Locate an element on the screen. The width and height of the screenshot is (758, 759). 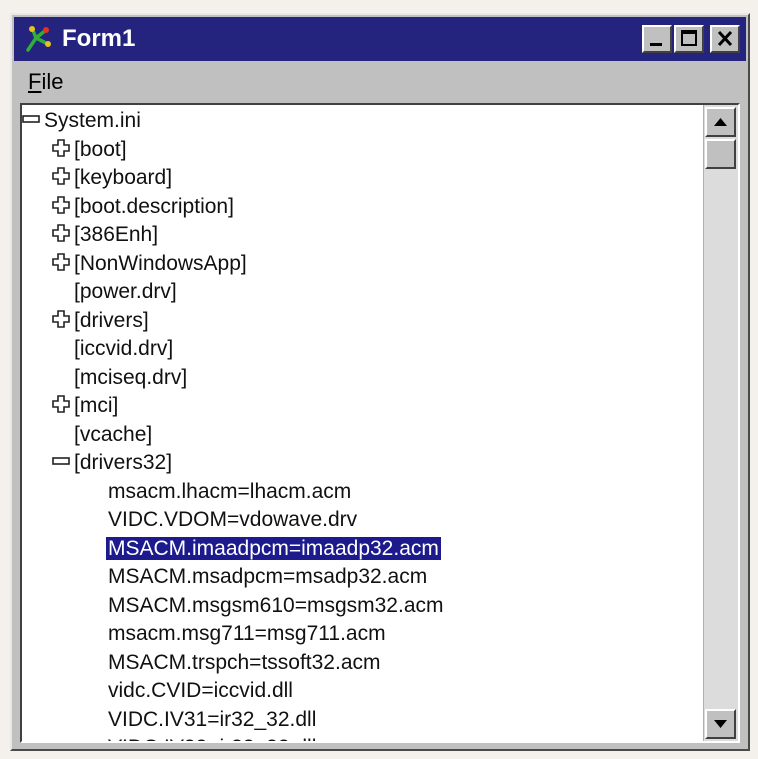
tree-node-label: MSACM.msadpcm=msadp32.acm is located at coordinates (268, 576).